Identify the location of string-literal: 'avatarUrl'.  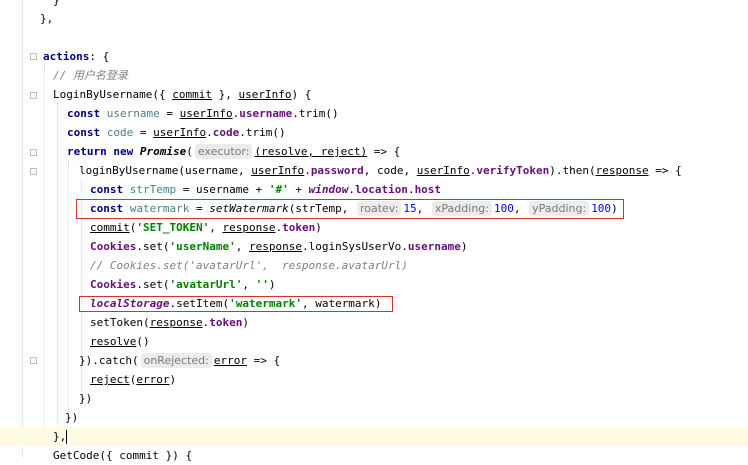
(206, 284).